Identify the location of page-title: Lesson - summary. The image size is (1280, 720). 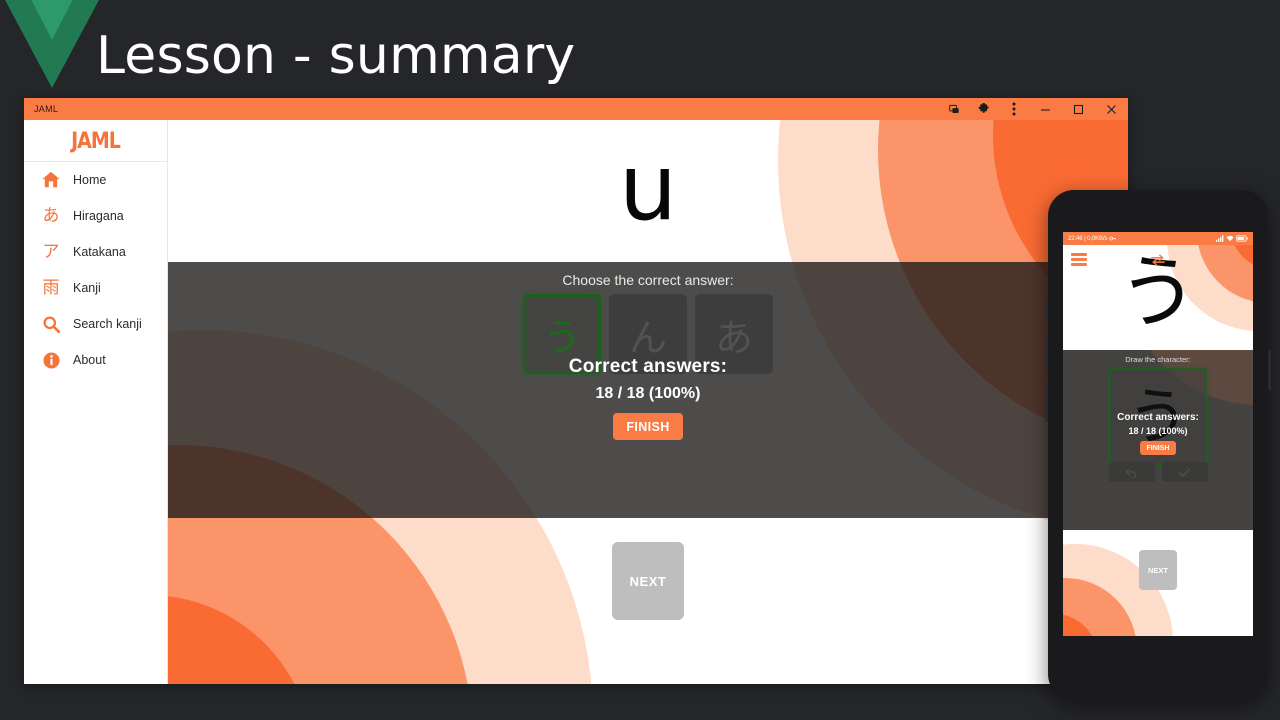
(336, 56).